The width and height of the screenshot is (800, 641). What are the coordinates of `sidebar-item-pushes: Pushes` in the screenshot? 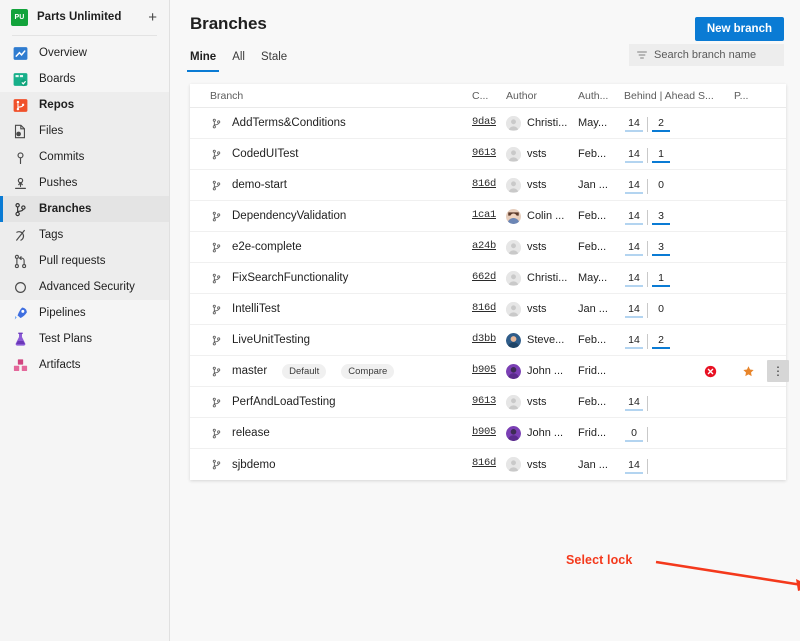 It's located at (84, 183).